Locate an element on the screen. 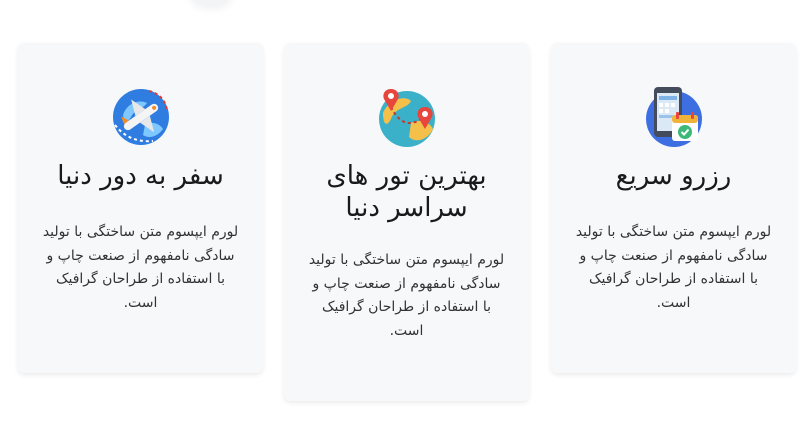 The height and width of the screenshot is (437, 808). feature-title: سفر به دور دنیا is located at coordinates (140, 176).